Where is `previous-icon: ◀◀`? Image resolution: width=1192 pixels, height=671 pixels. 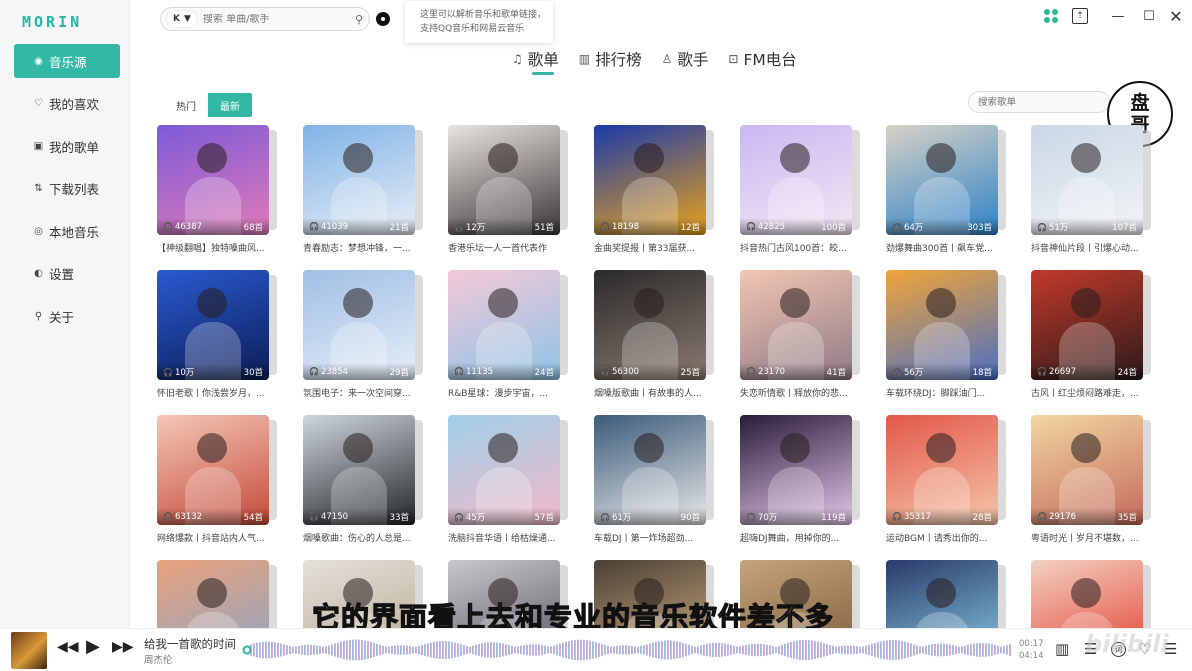
previous-icon: ◀◀ is located at coordinates (68, 647).